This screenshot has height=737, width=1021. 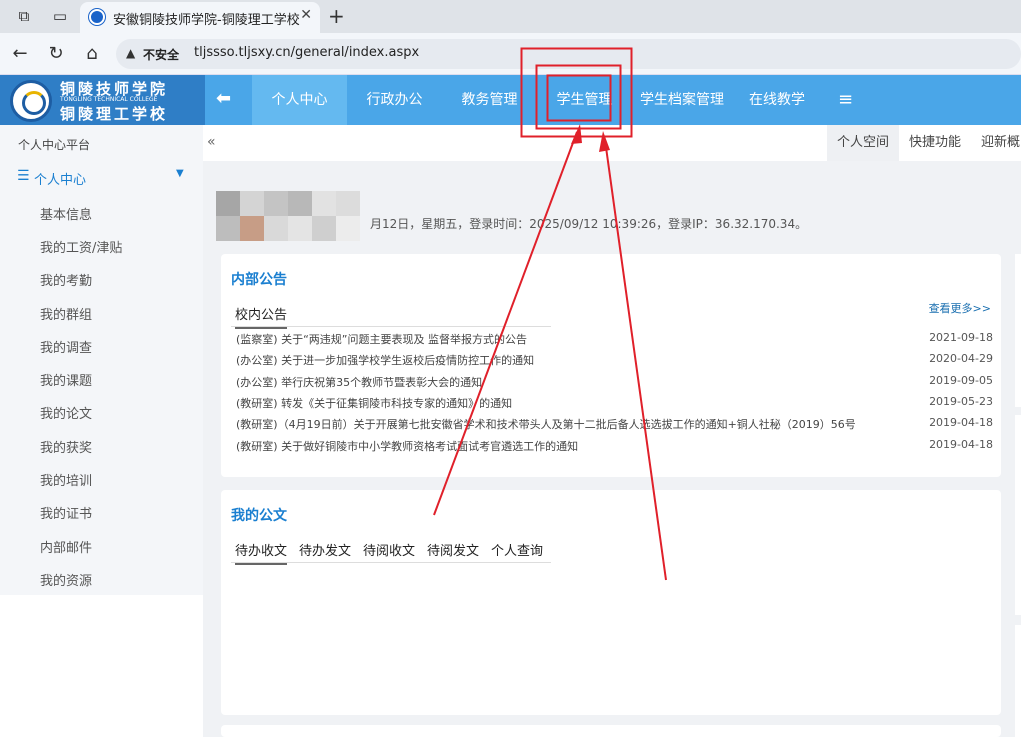 I want to click on notice-title: (办公室) 关于进一步加强学校学生返校后疫情防控工作的通知, so click(x=385, y=360).